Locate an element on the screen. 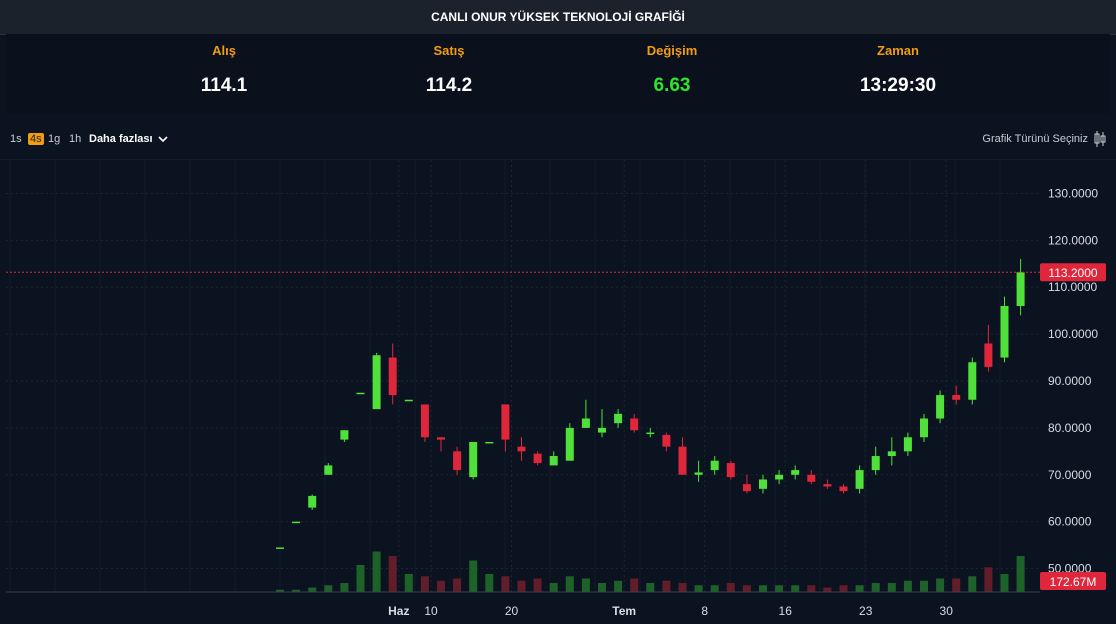 The height and width of the screenshot is (624, 1116). more-intervals-label: Daha fazlası is located at coordinates (121, 139).